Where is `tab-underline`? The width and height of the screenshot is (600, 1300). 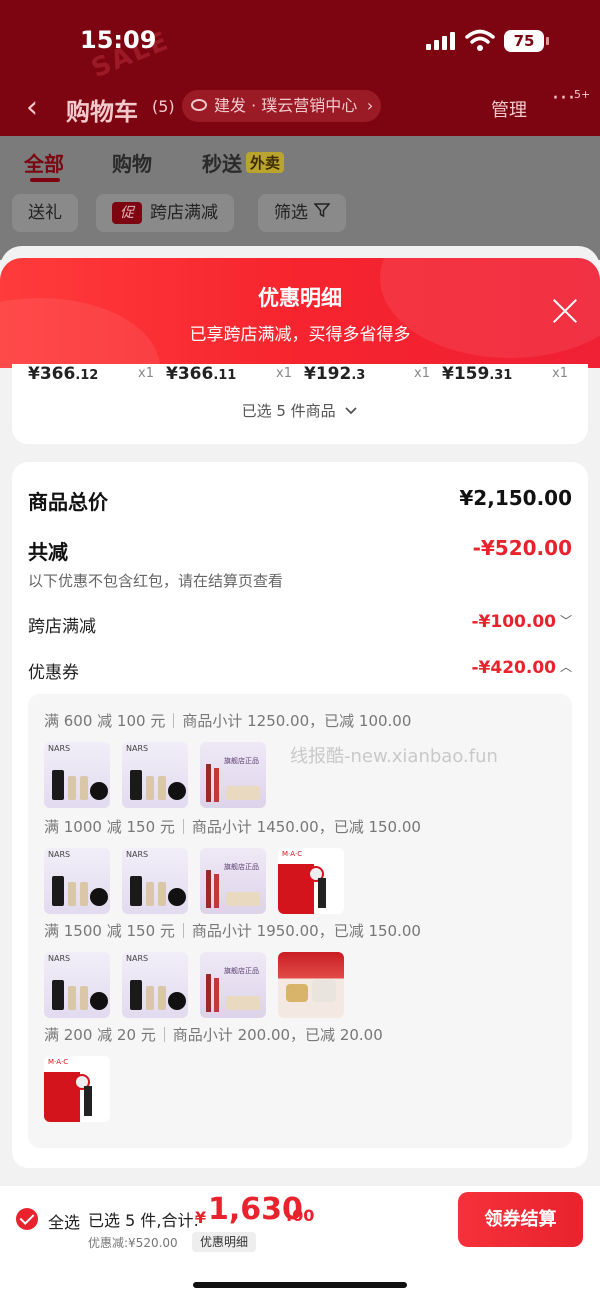 tab-underline is located at coordinates (45, 180).